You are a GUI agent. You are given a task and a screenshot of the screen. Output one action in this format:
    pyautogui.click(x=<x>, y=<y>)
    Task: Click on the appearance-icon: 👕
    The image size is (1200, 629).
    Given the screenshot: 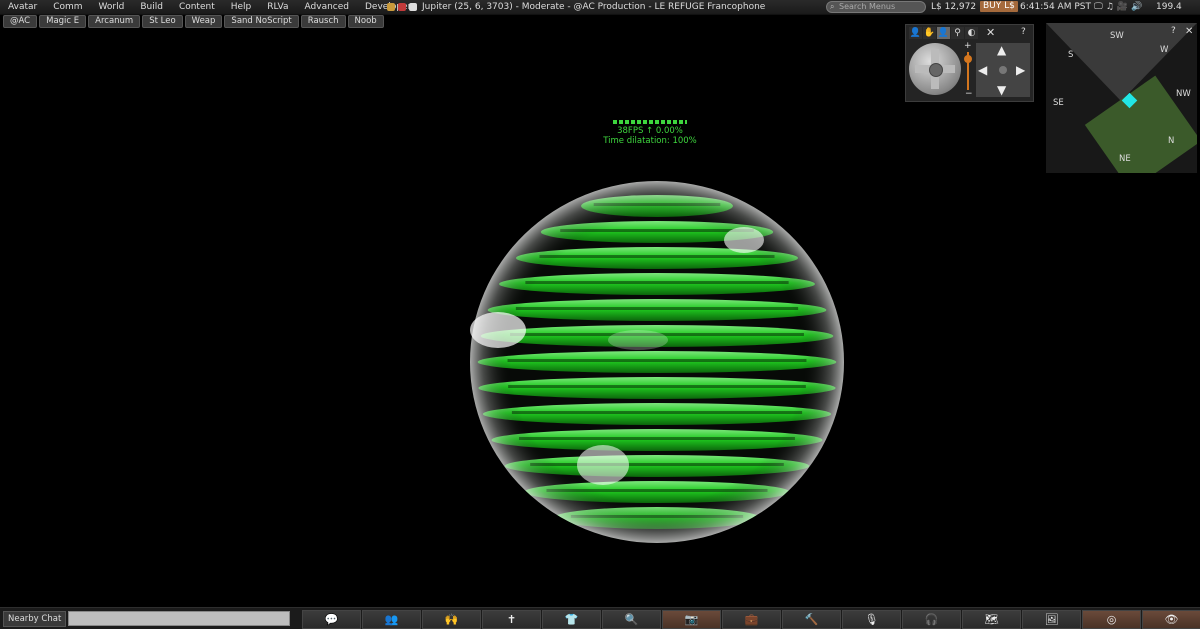 What is the action you would take?
    pyautogui.click(x=571, y=619)
    